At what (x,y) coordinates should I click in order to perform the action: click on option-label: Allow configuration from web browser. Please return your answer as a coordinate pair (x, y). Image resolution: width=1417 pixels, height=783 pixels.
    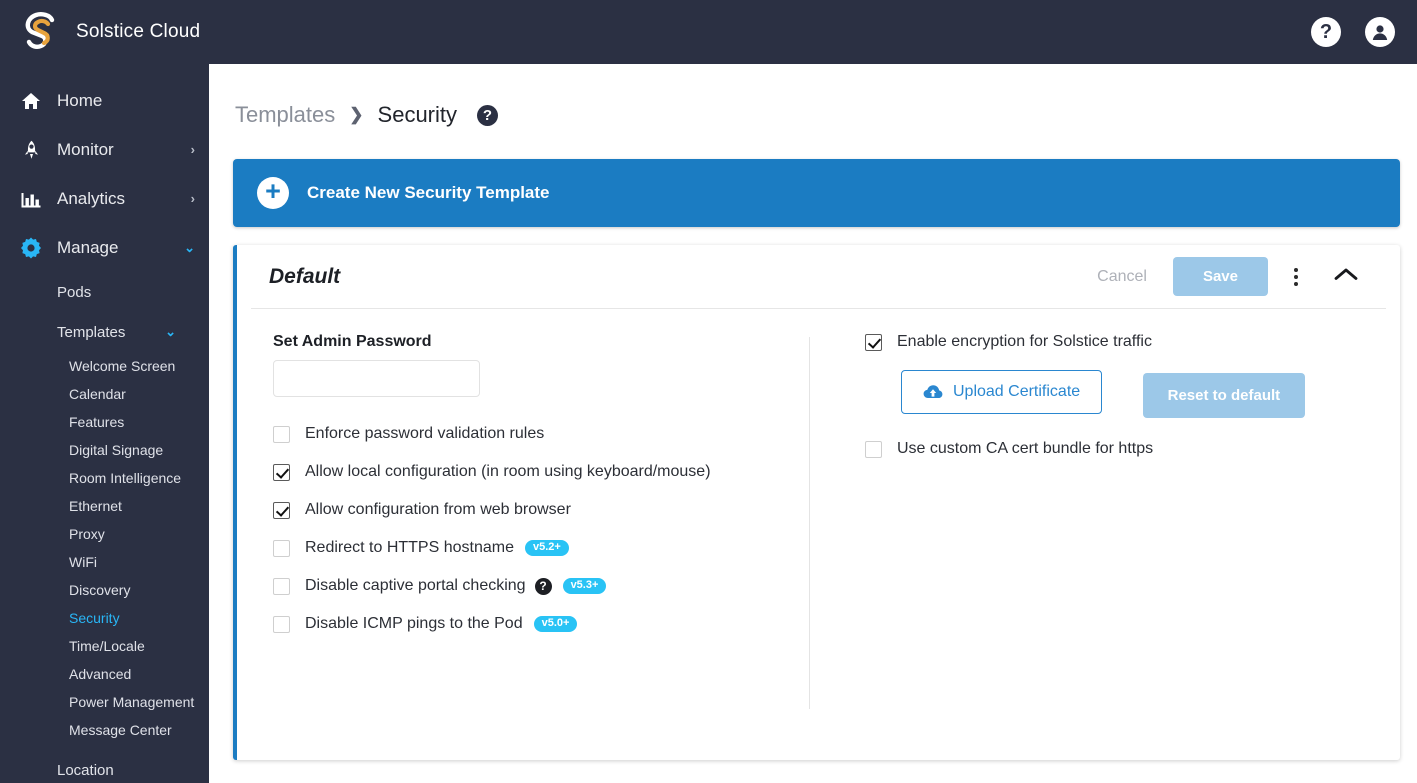
    Looking at the image, I should click on (438, 509).